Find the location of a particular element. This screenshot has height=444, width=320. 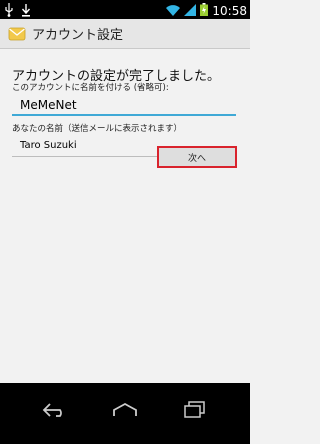

navigation-bar is located at coordinates (125, 413).